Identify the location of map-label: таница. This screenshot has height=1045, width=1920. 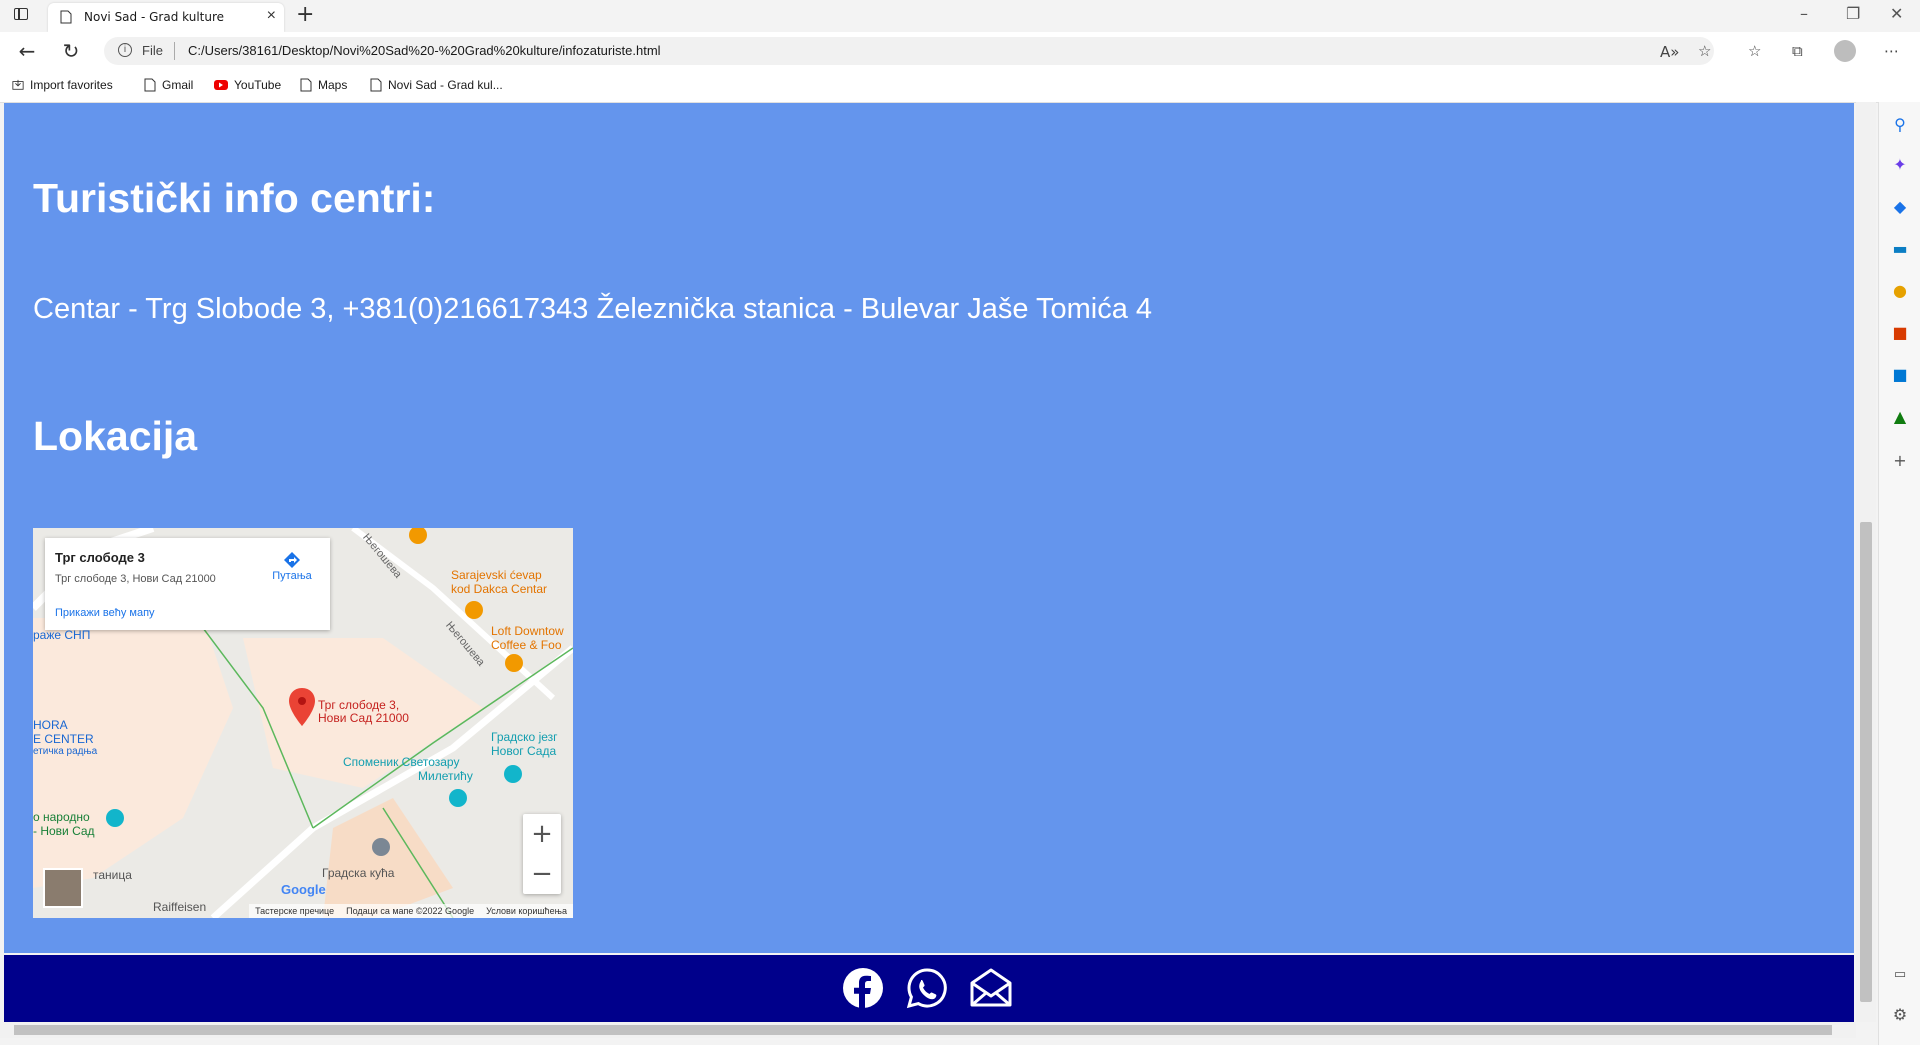
(112, 875).